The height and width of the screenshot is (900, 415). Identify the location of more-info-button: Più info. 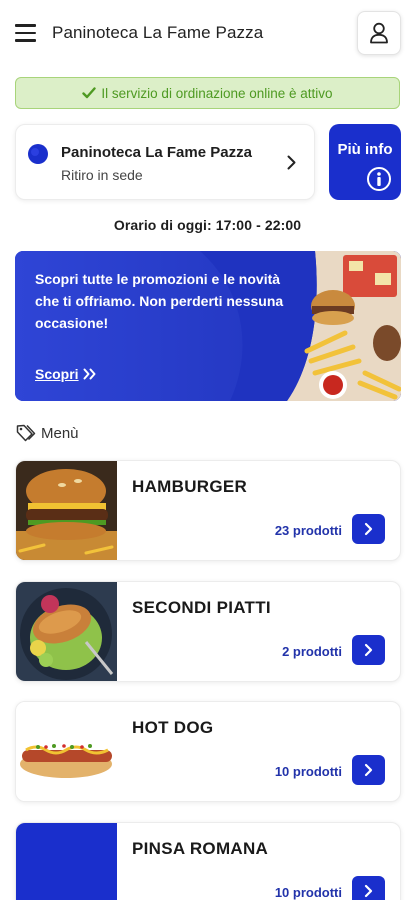
(365, 162).